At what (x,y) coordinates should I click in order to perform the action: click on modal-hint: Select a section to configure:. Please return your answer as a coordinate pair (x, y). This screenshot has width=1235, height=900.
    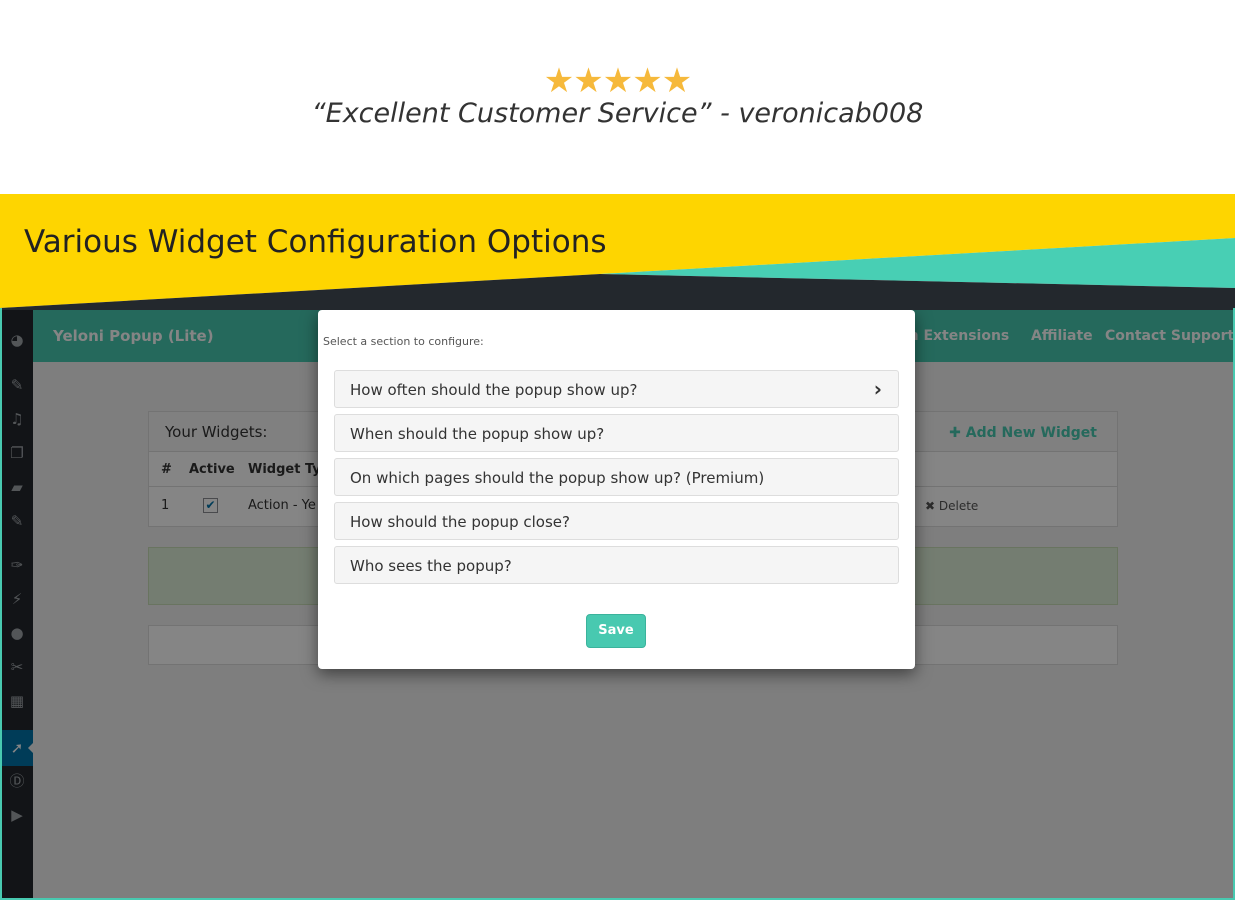
    Looking at the image, I should click on (403, 341).